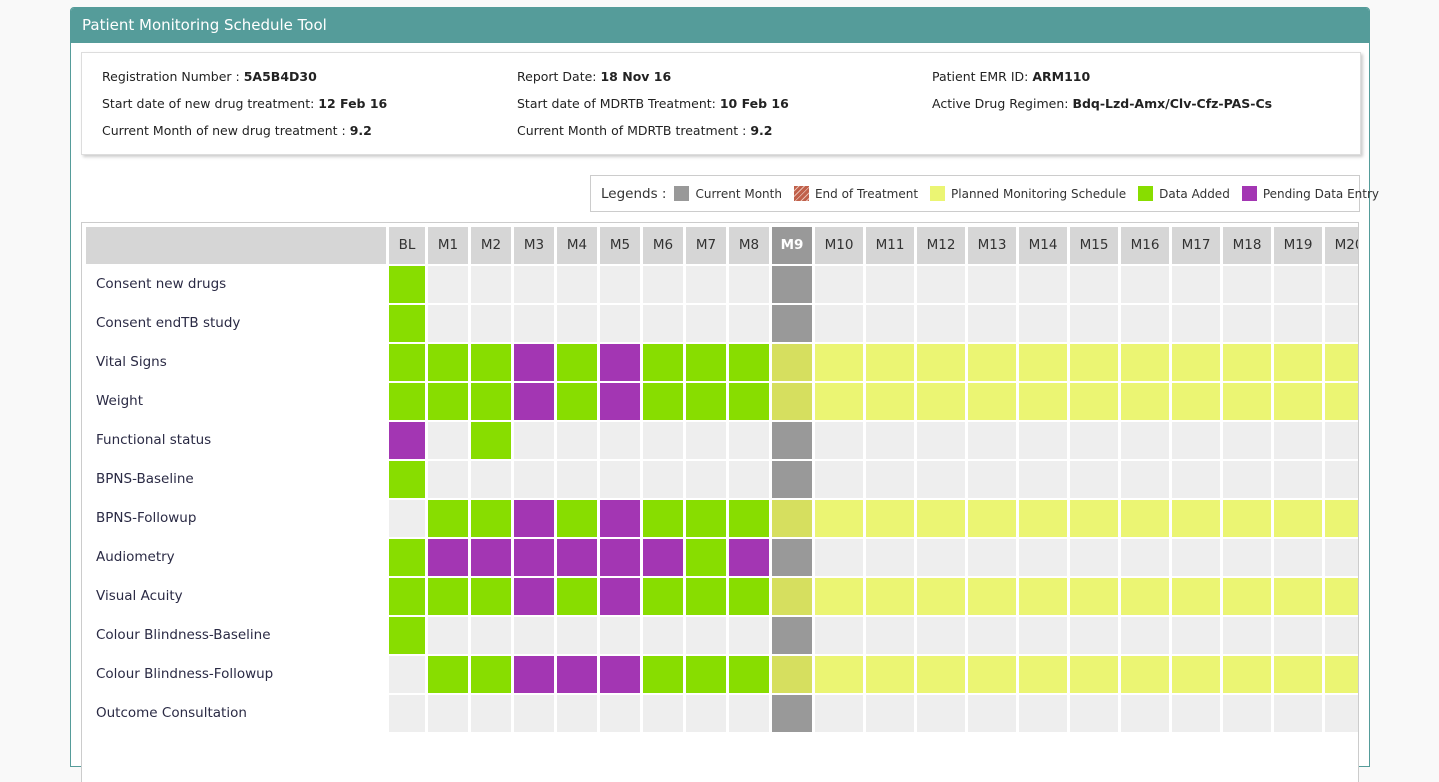 Image resolution: width=1439 pixels, height=782 pixels. What do you see at coordinates (839, 245) in the screenshot?
I see `column-header-m10: M10` at bounding box center [839, 245].